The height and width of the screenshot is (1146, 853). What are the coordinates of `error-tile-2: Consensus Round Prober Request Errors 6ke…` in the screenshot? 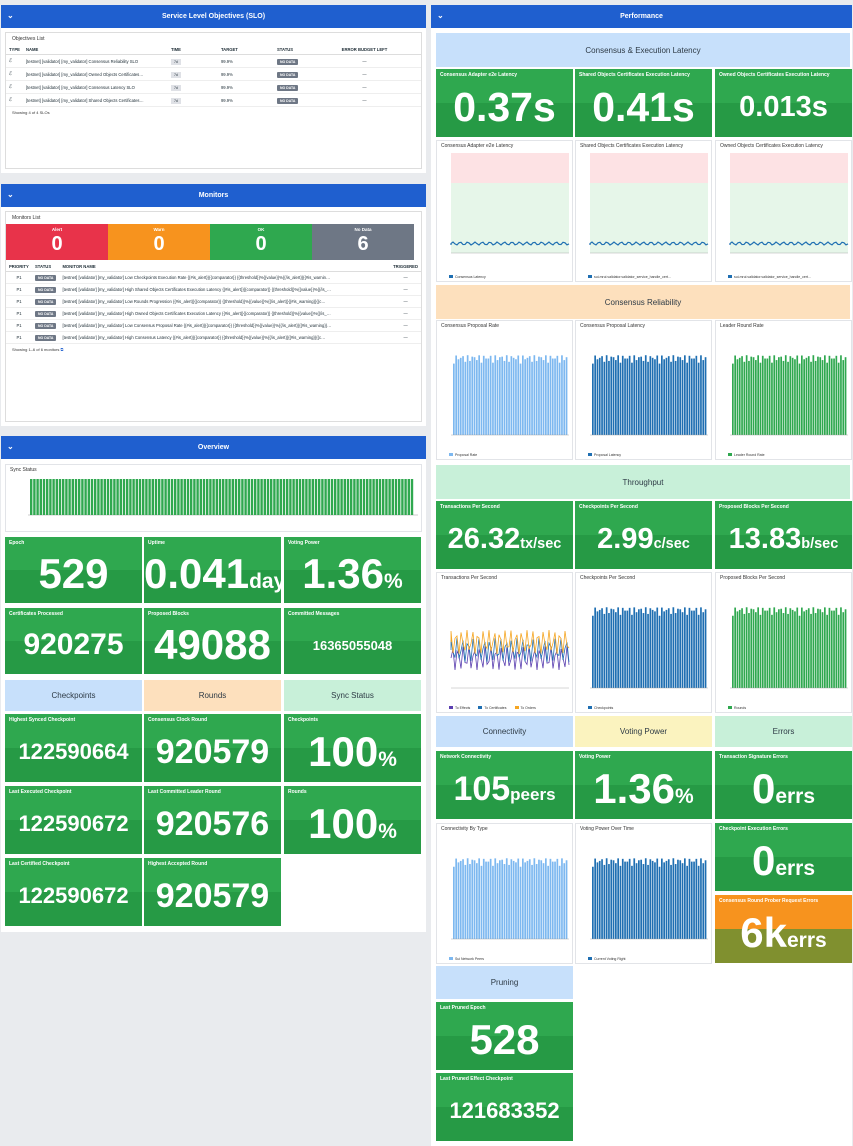 It's located at (783, 929).